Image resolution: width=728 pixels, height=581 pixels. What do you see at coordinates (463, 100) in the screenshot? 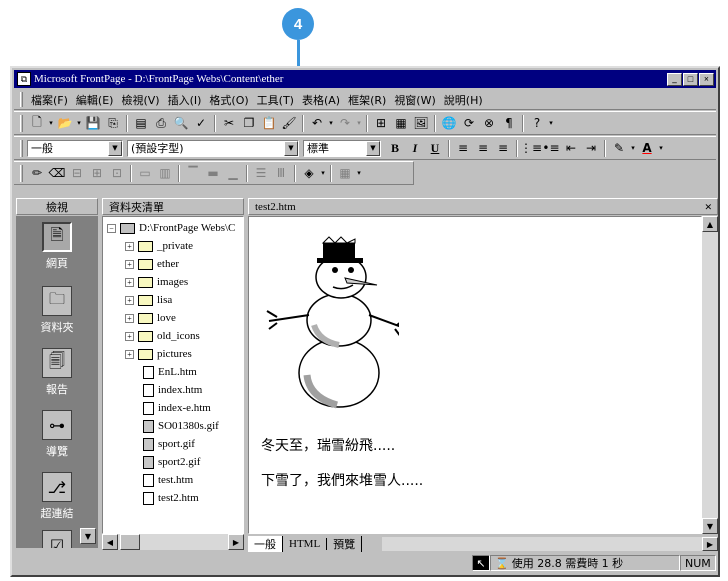
I see `menu-help: 說明(H)` at bounding box center [463, 100].